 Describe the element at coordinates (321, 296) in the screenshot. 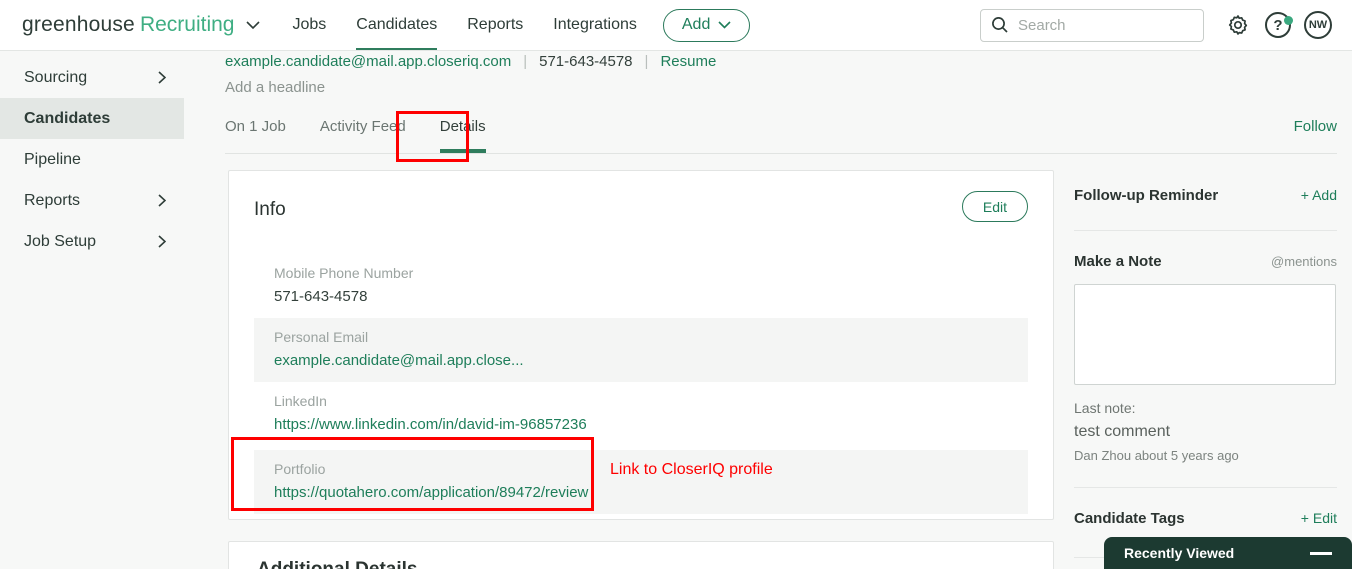

I see `field-value: 571-643-4578` at that location.